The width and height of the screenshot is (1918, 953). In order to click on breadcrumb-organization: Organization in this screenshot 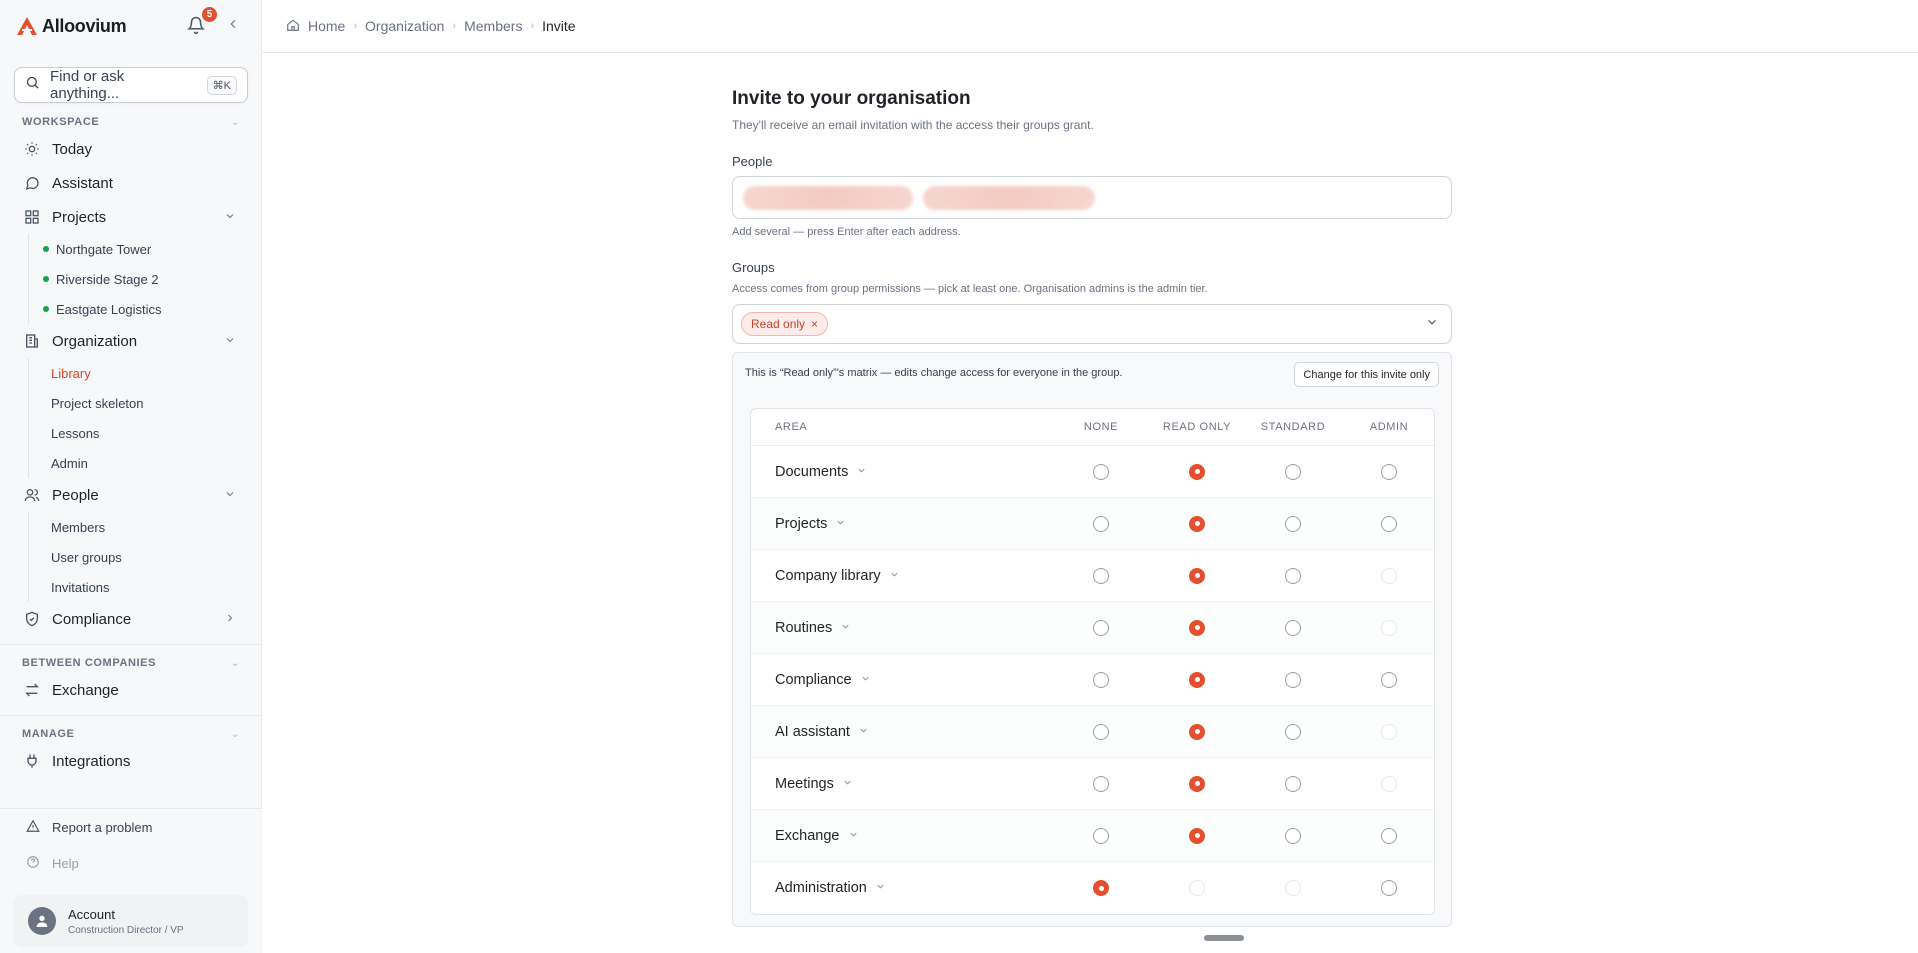, I will do `click(404, 26)`.